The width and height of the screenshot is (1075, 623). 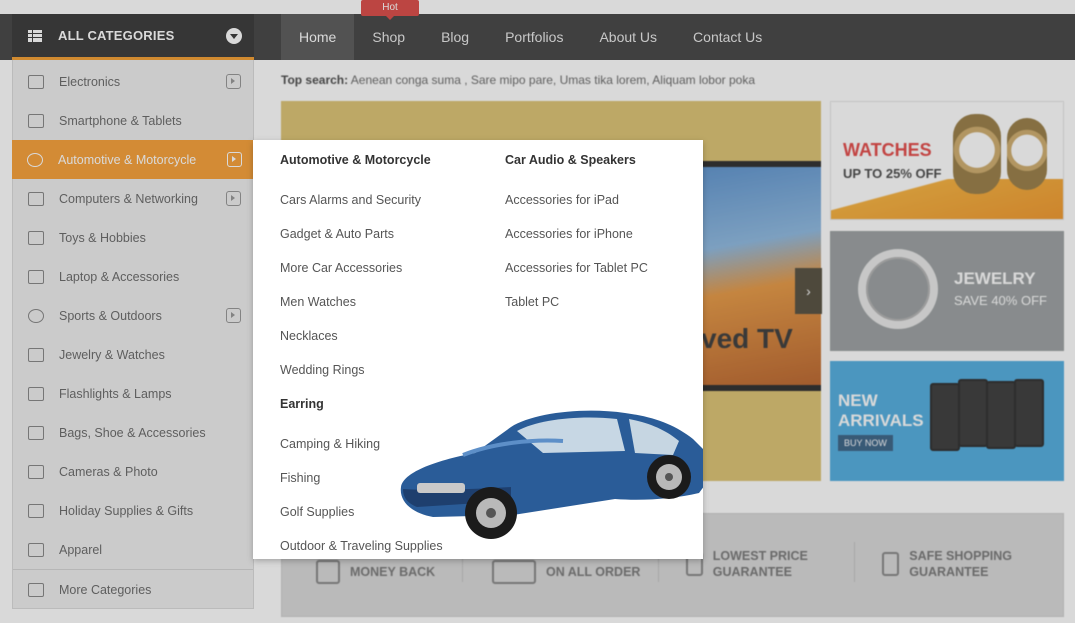 I want to click on gift-icon, so click(x=36, y=510).